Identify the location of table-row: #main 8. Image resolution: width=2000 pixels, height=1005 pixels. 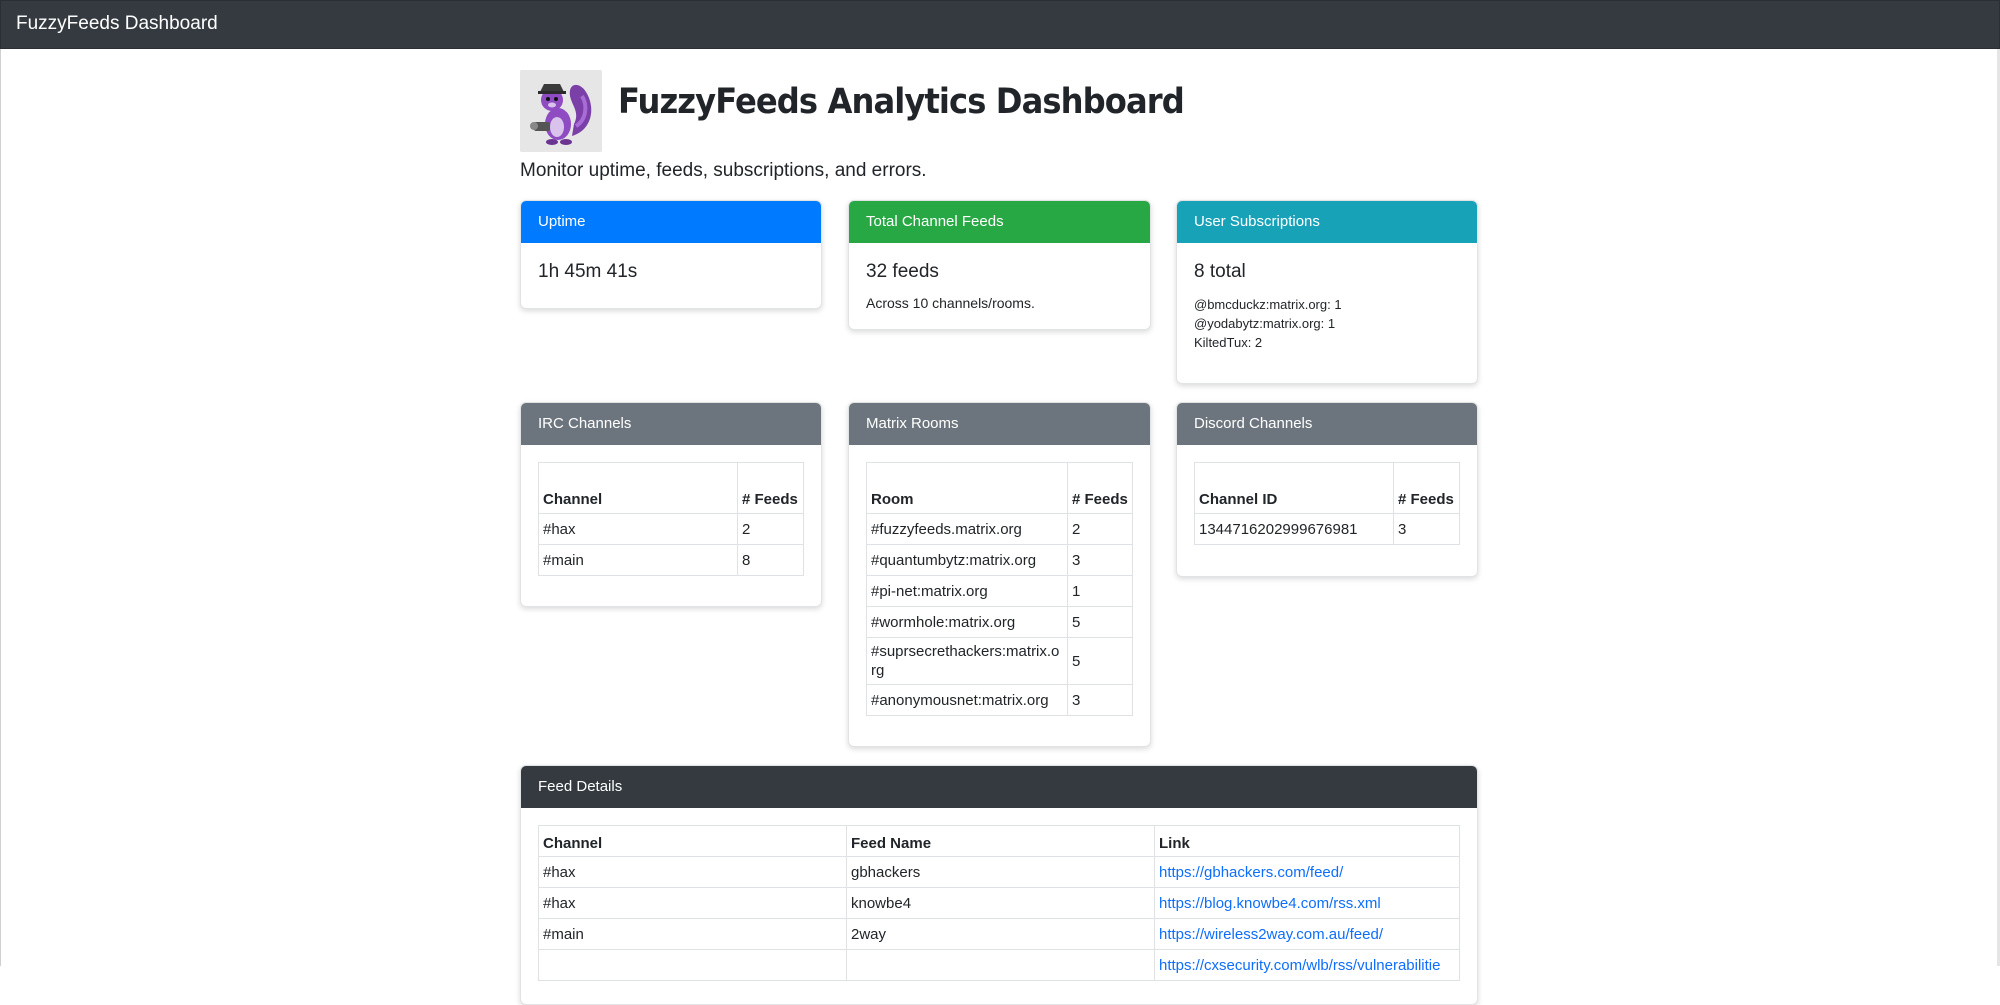
(671, 560).